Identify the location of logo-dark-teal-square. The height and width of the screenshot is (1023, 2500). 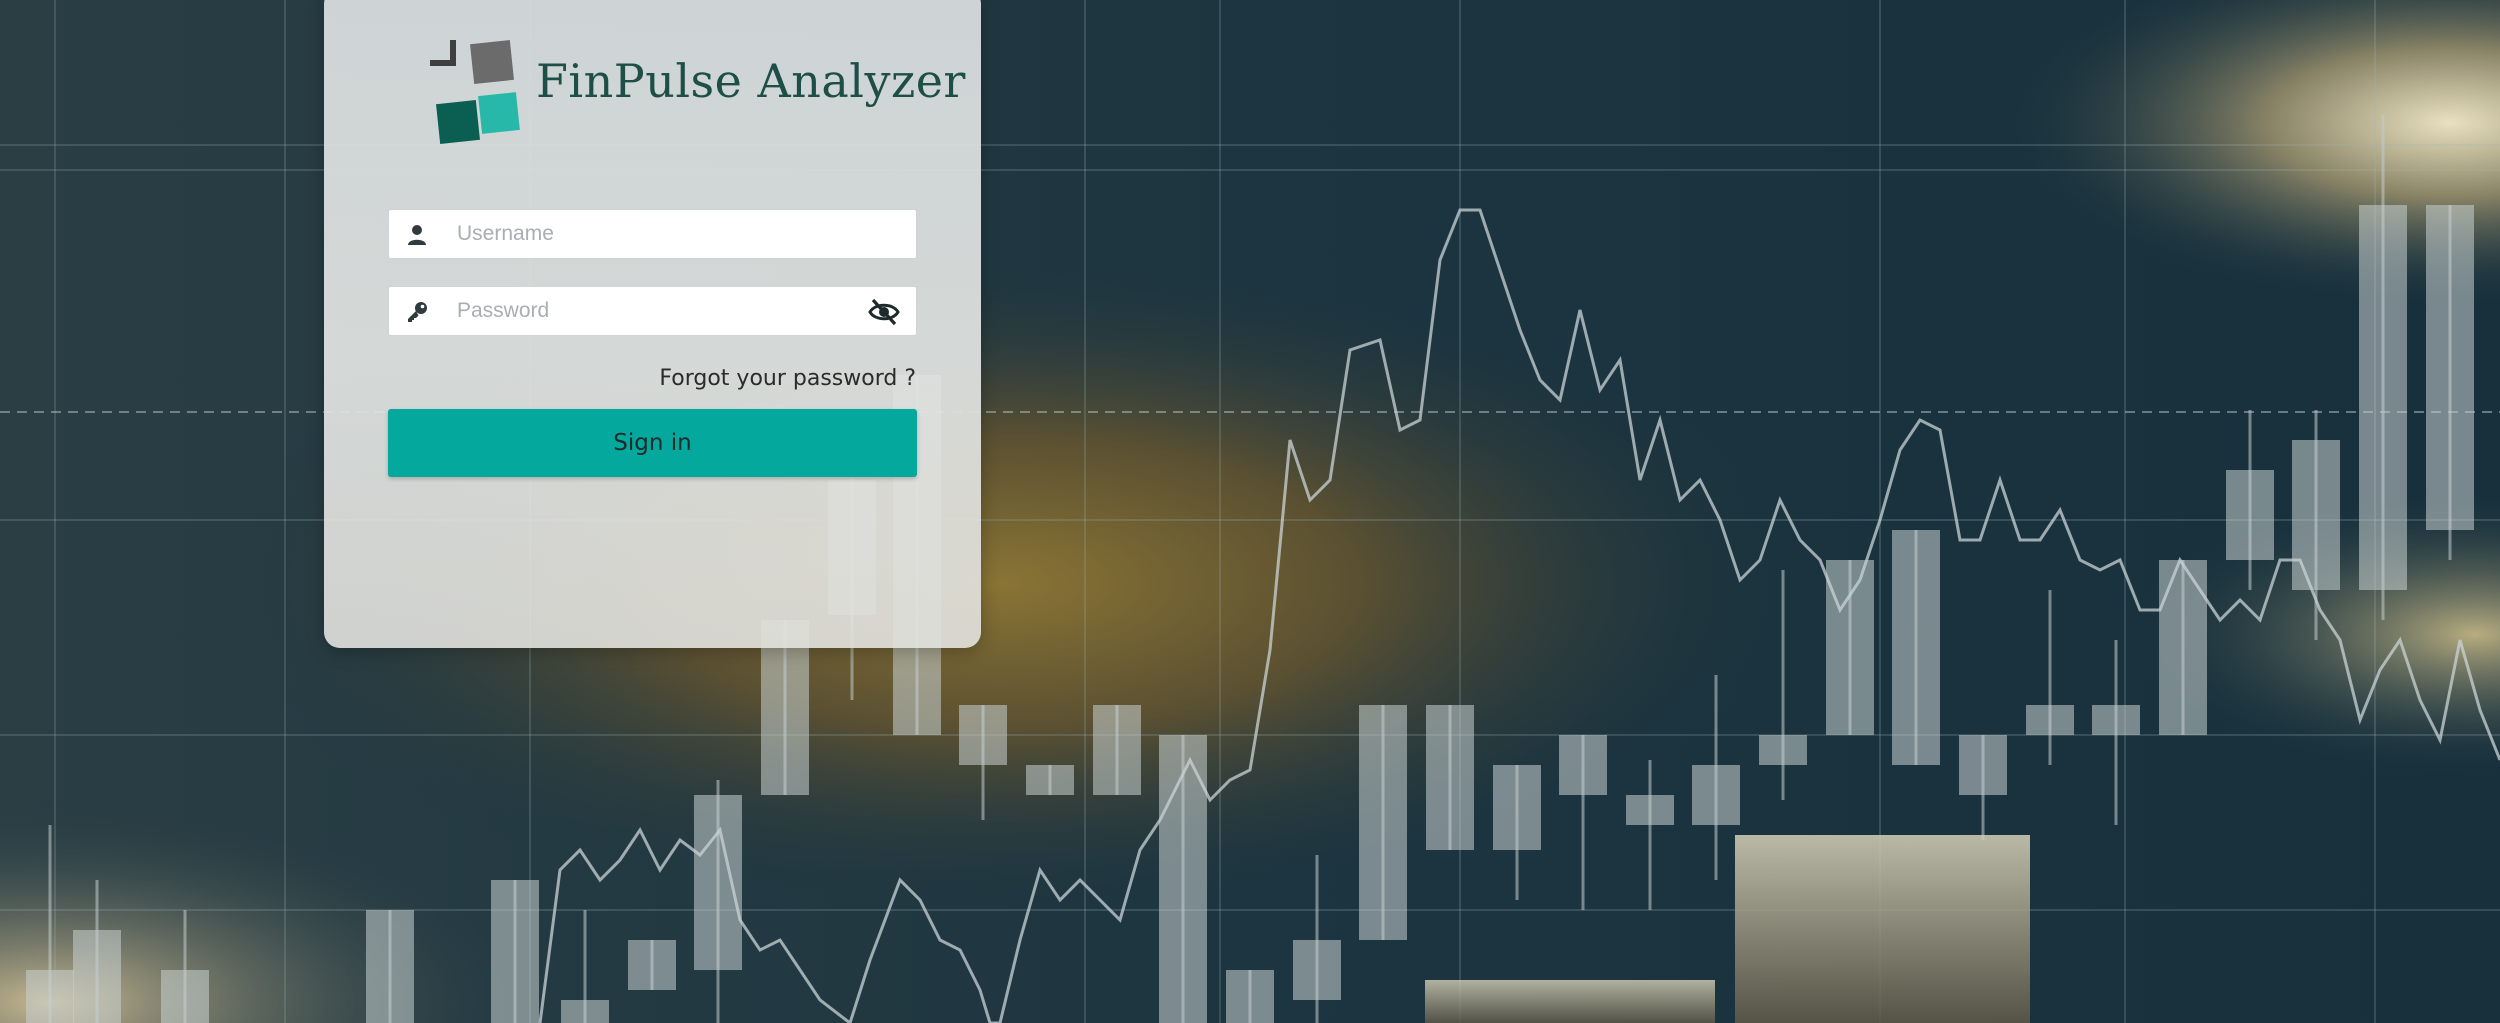
(458, 122).